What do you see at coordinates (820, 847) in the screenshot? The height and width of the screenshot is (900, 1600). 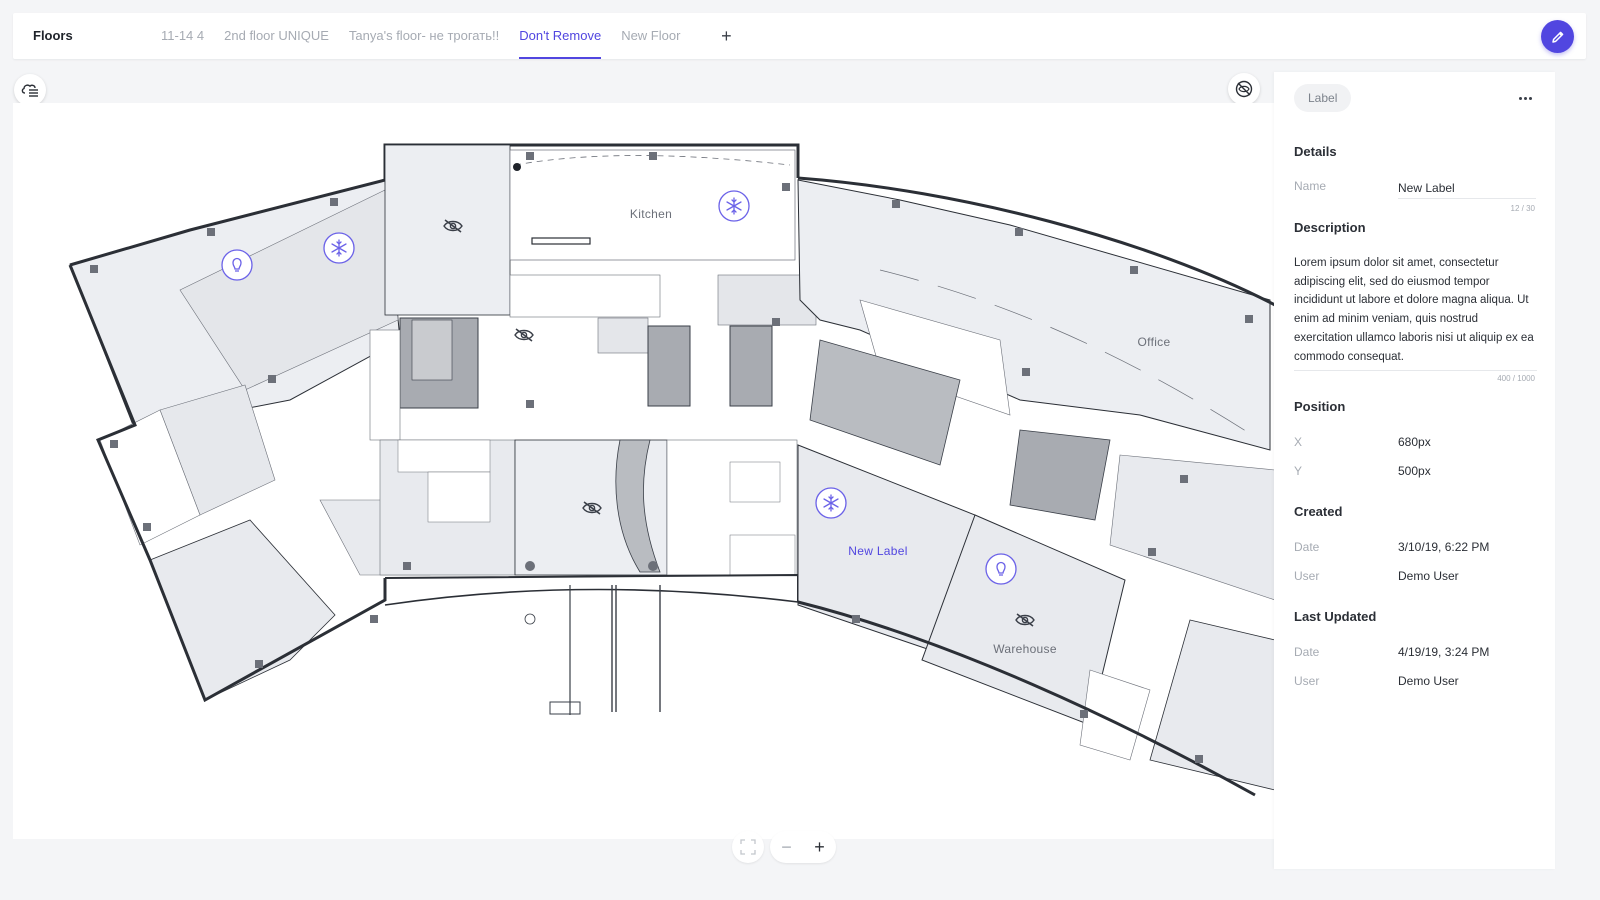 I see `zoom-in-button: +` at bounding box center [820, 847].